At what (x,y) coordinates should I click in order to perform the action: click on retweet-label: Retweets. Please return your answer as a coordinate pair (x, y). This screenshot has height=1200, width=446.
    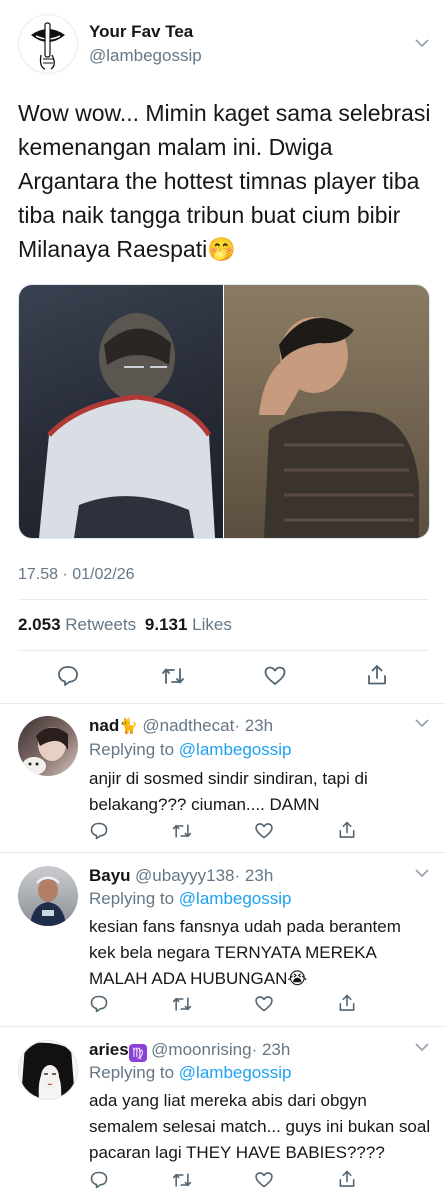
    Looking at the image, I should click on (100, 624).